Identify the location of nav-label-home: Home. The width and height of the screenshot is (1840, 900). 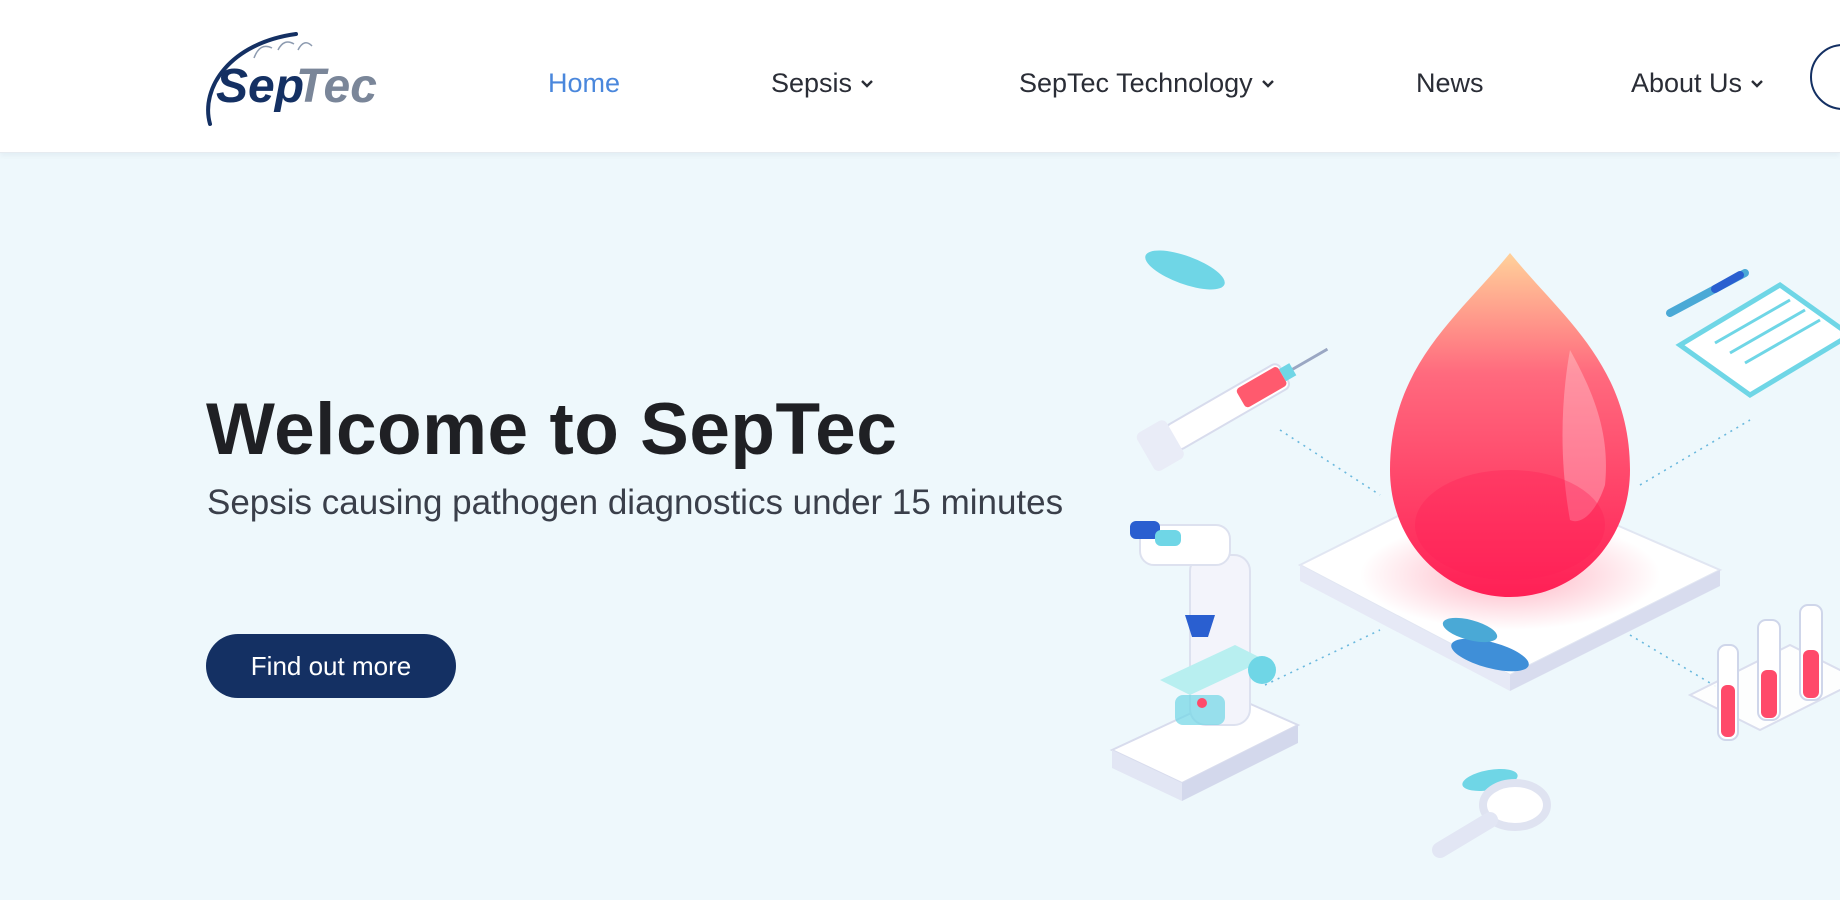
(584, 83).